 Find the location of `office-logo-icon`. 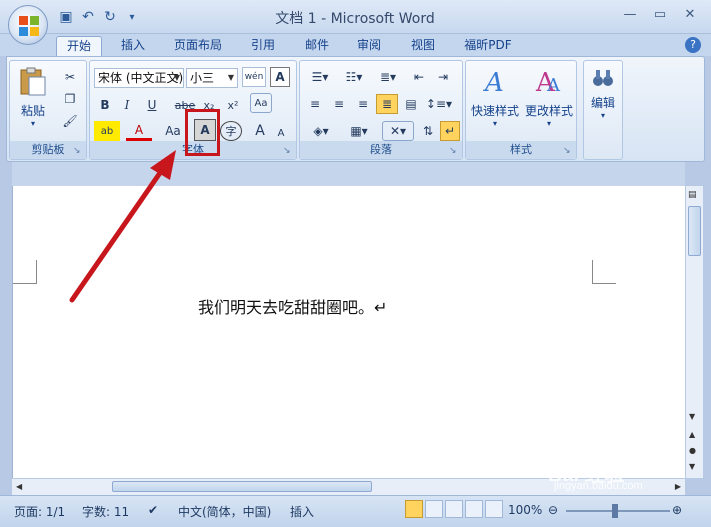

office-logo-icon is located at coordinates (29, 26).